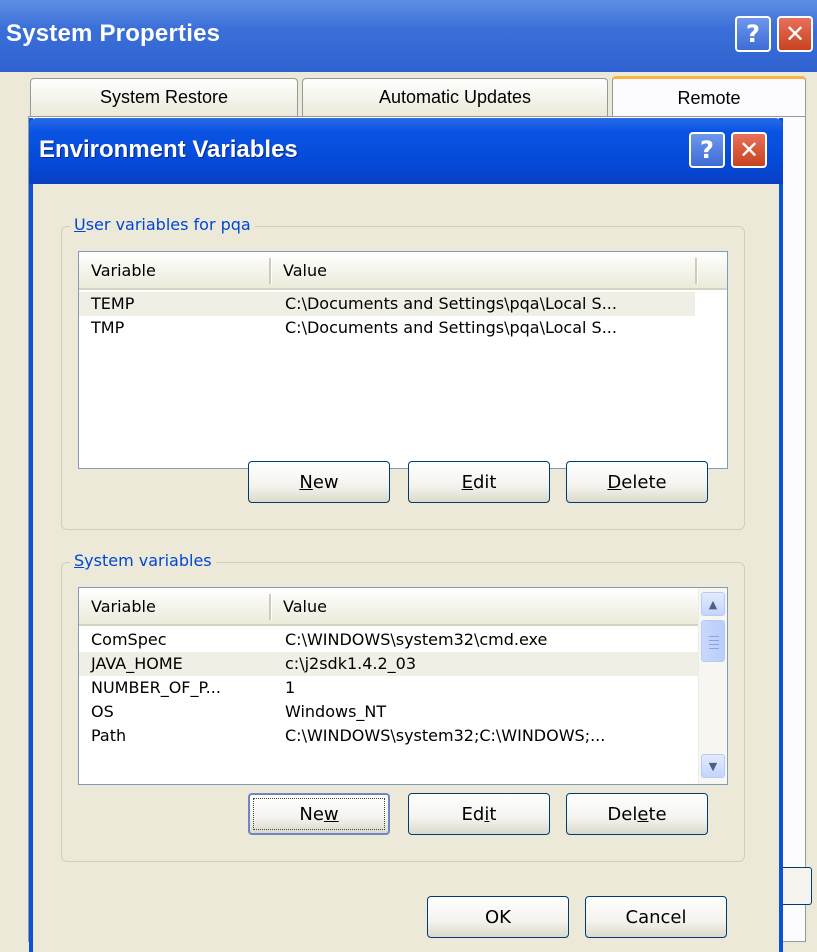 The image size is (817, 952). I want to click on system-properties-close-button: ✕, so click(795, 34).